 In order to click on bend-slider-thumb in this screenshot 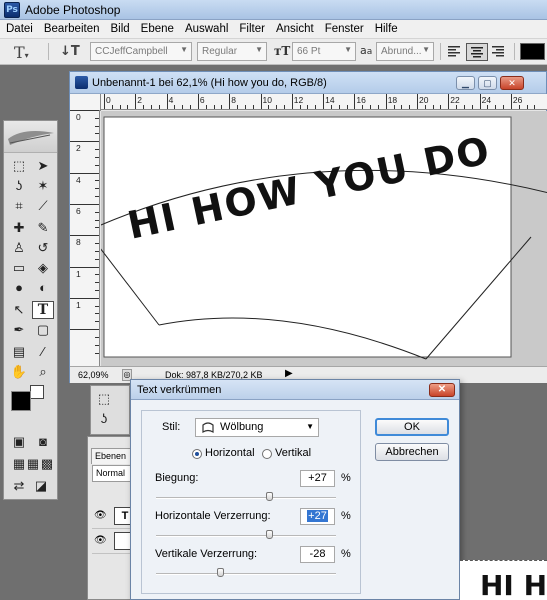, I will do `click(269, 496)`.